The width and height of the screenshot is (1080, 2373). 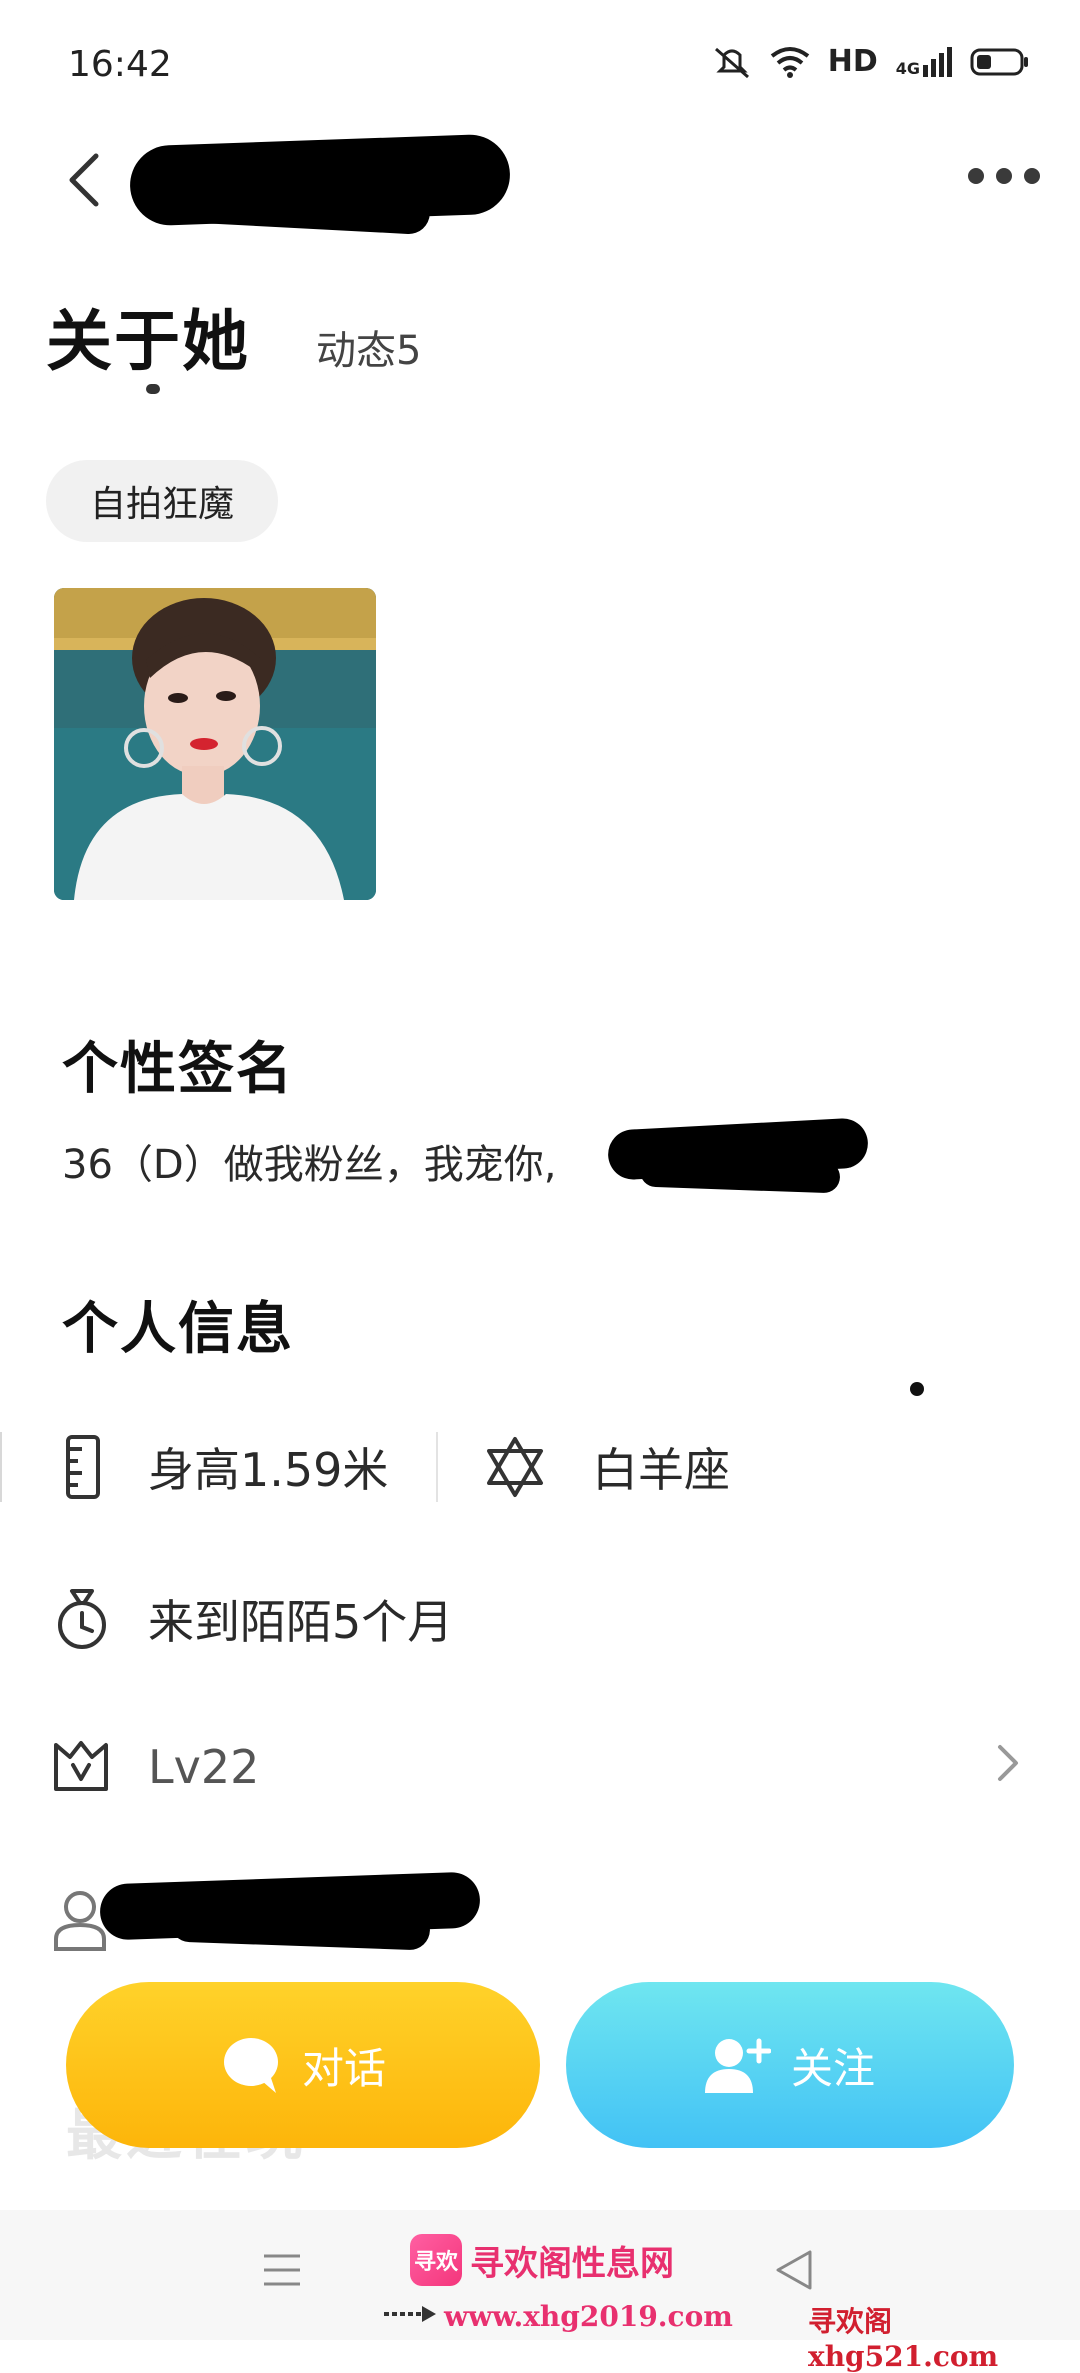 I want to click on chat-label: 对话, so click(x=343, y=2068).